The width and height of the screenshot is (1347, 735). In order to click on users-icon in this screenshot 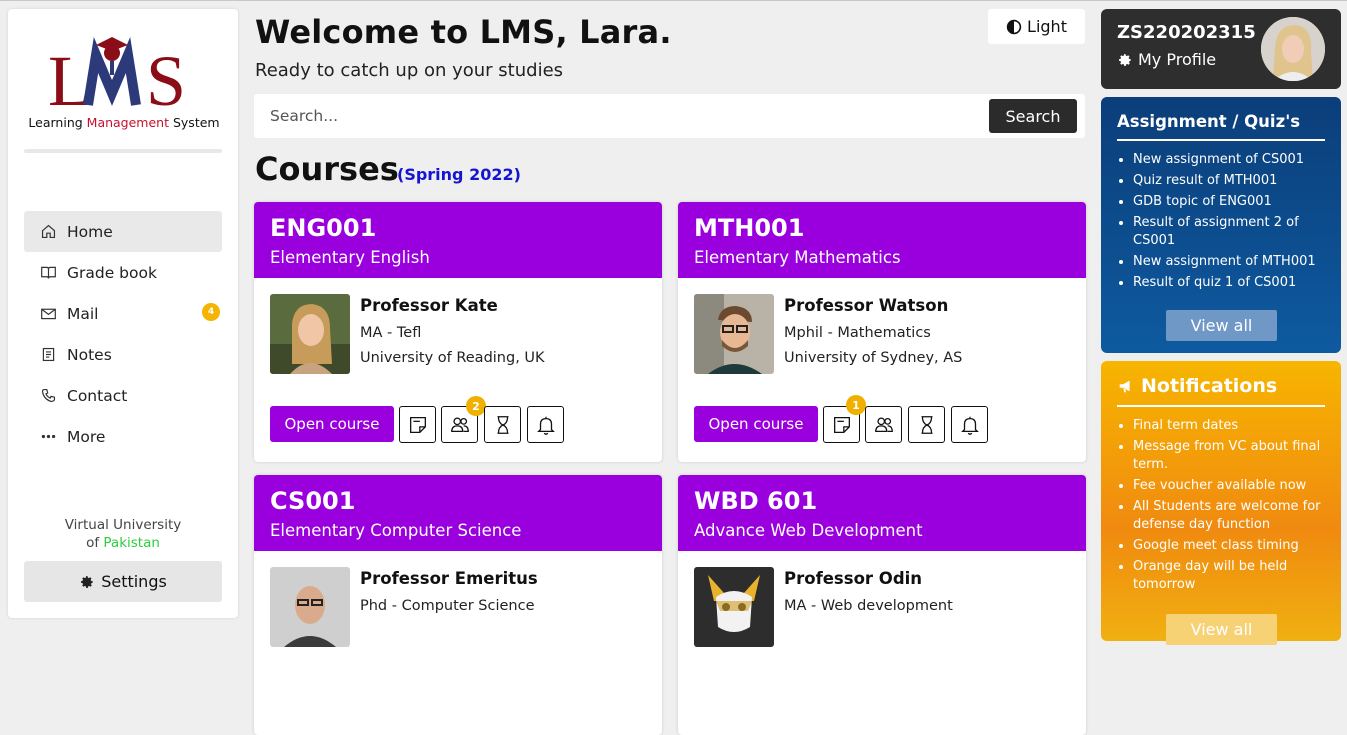, I will do `click(459, 424)`.